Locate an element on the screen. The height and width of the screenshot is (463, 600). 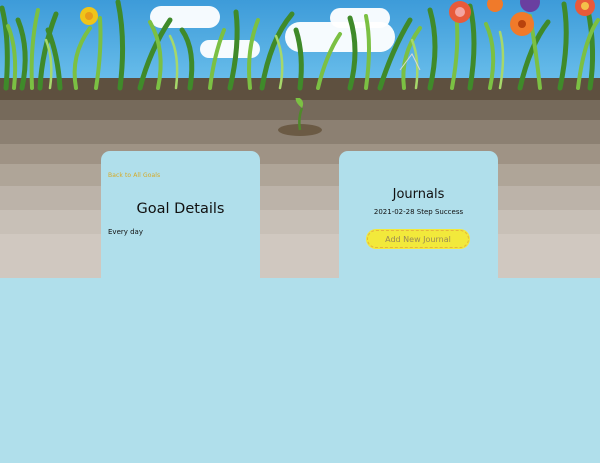
goal-frequency: Every day is located at coordinates (125, 232).